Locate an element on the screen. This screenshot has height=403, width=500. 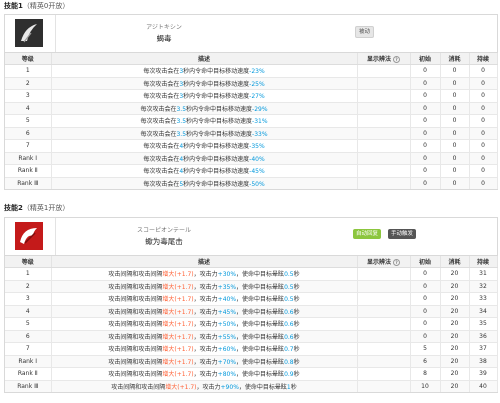
row-init: 8 is located at coordinates (425, 373).